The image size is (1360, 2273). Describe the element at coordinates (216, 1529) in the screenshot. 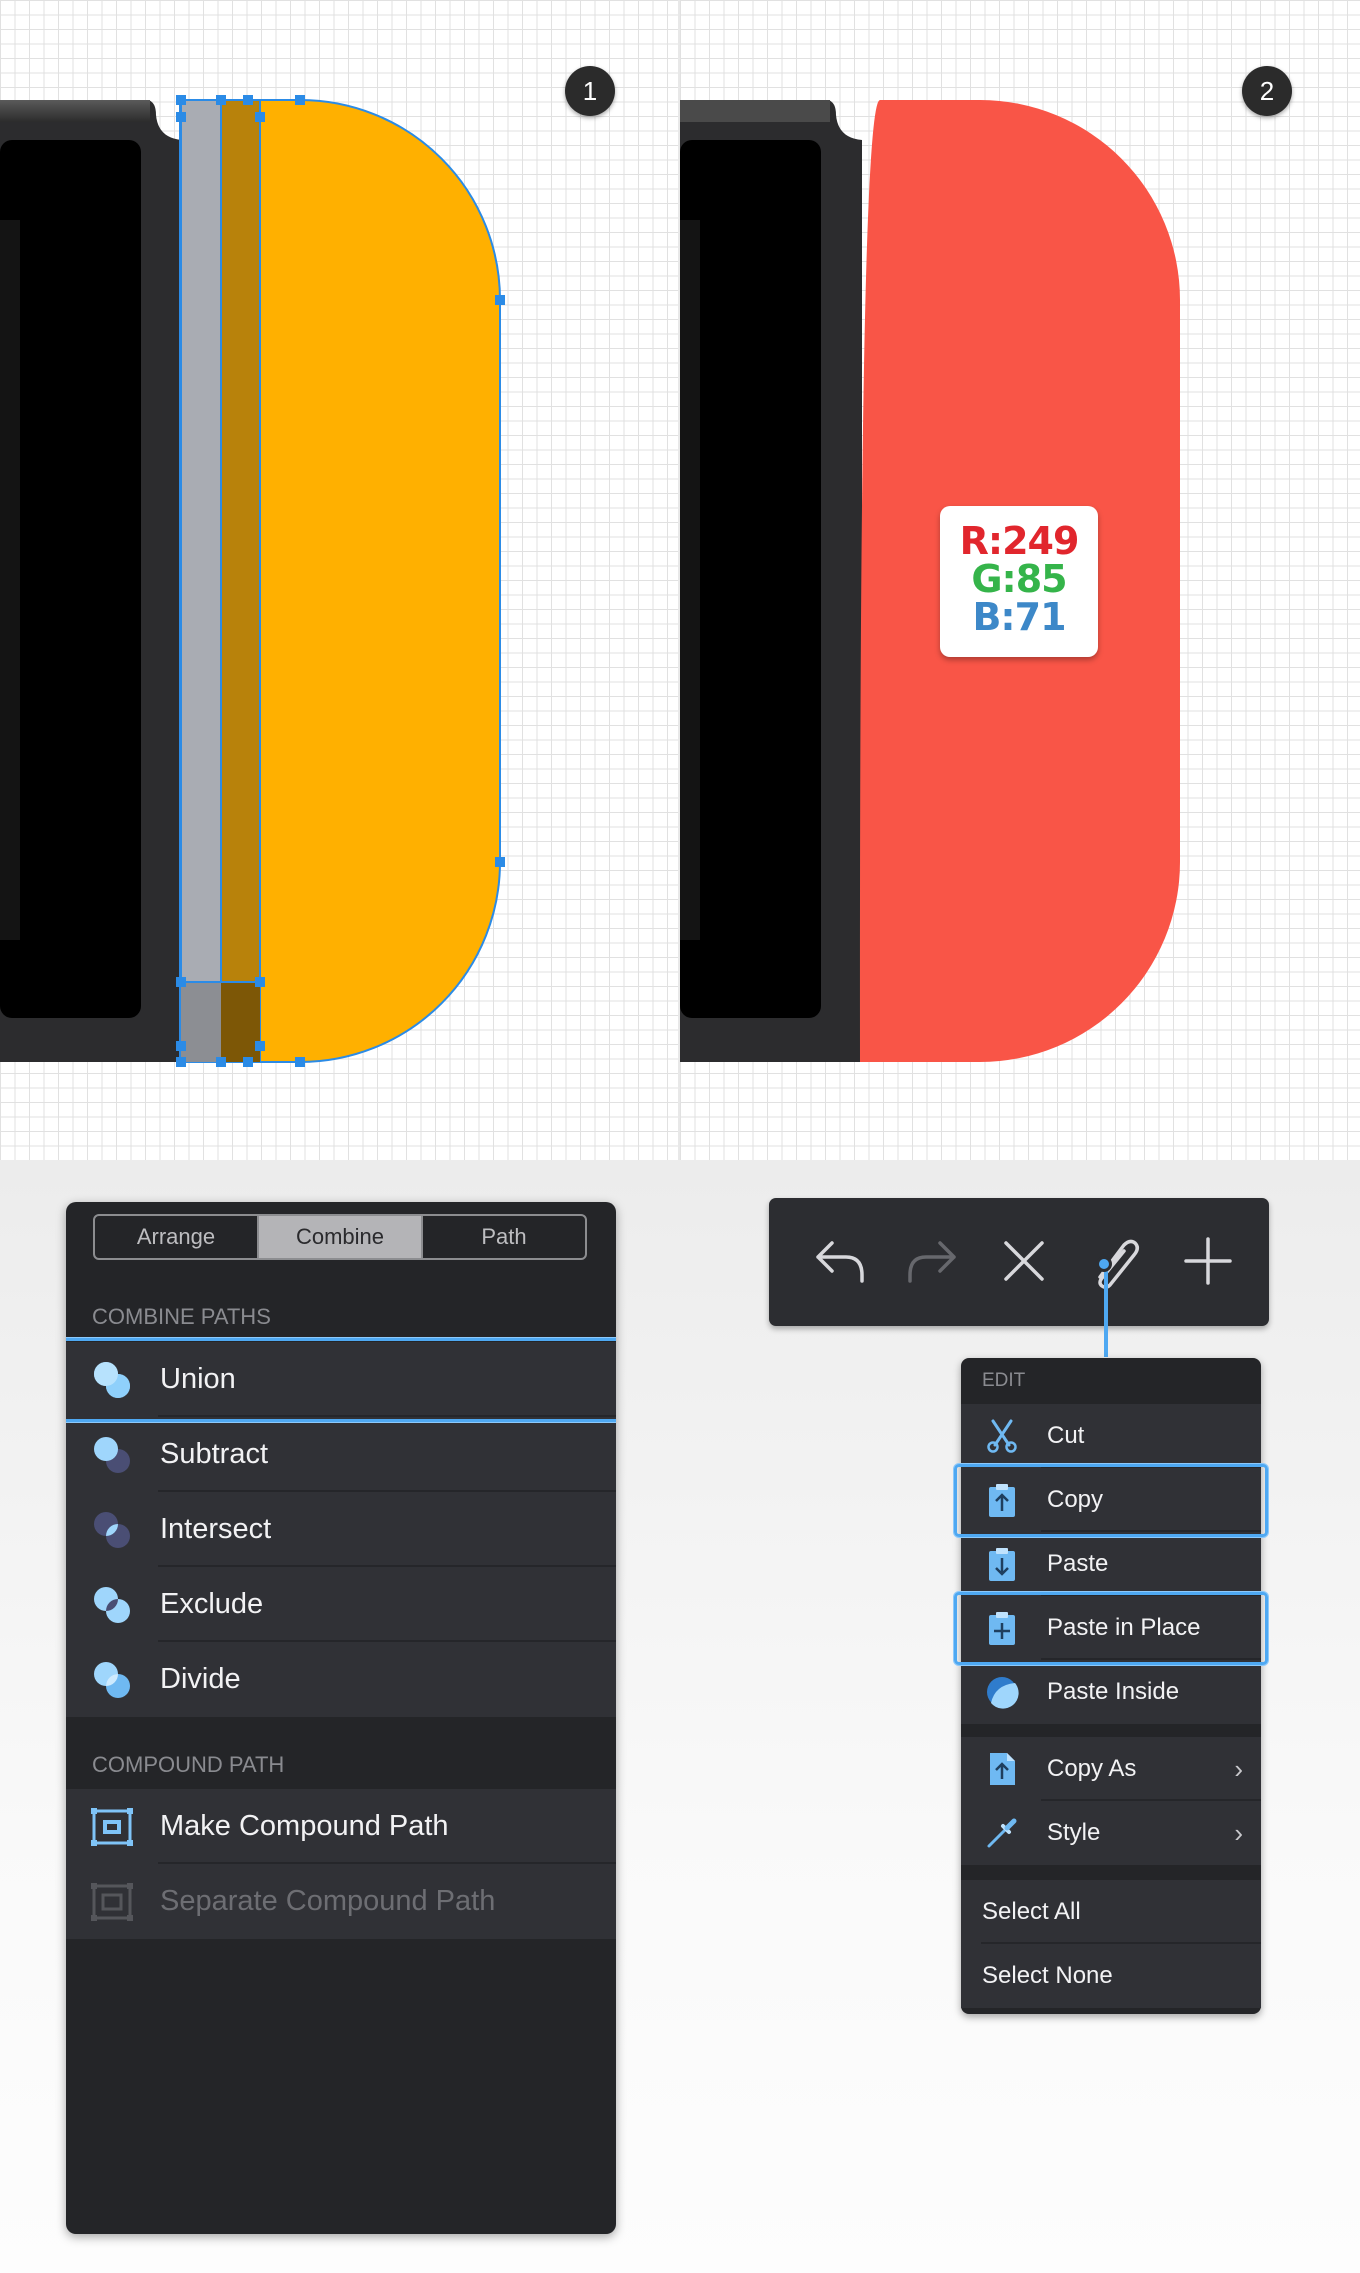

I see `menu-item-label: Intersect` at that location.